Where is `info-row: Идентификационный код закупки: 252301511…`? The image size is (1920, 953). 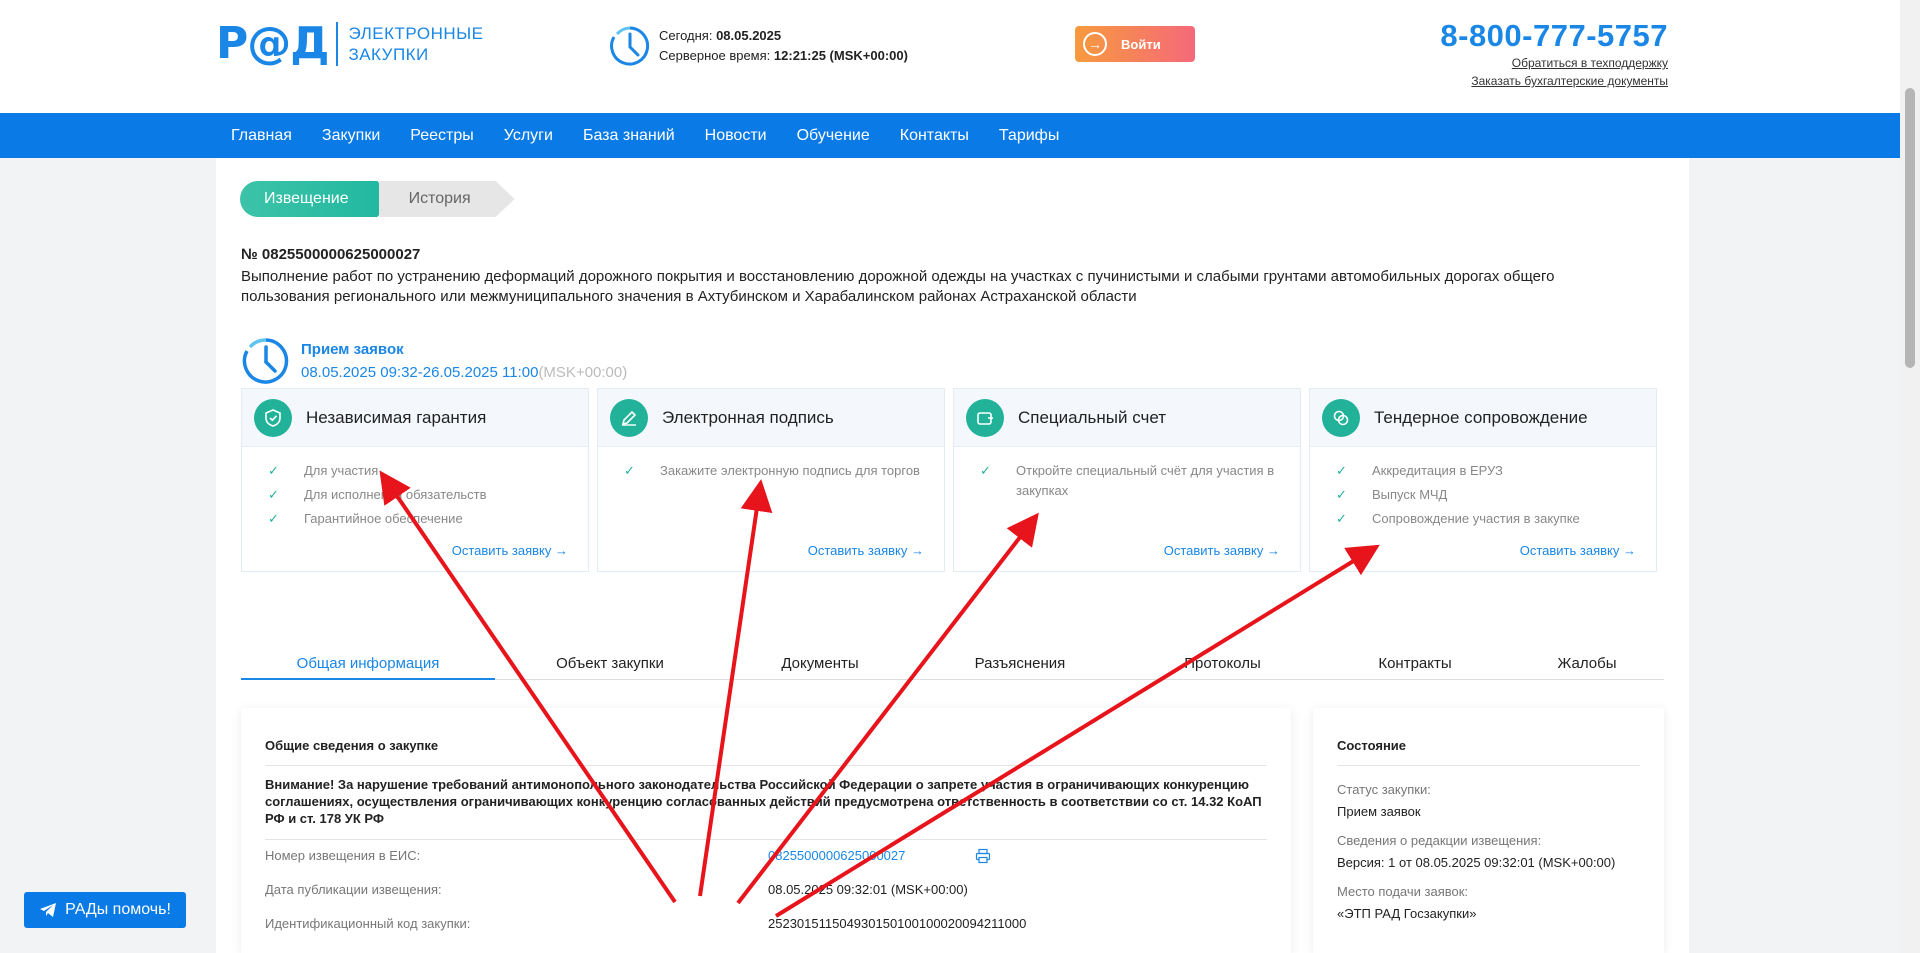 info-row: Идентификационный код закупки: 252301511… is located at coordinates (766, 925).